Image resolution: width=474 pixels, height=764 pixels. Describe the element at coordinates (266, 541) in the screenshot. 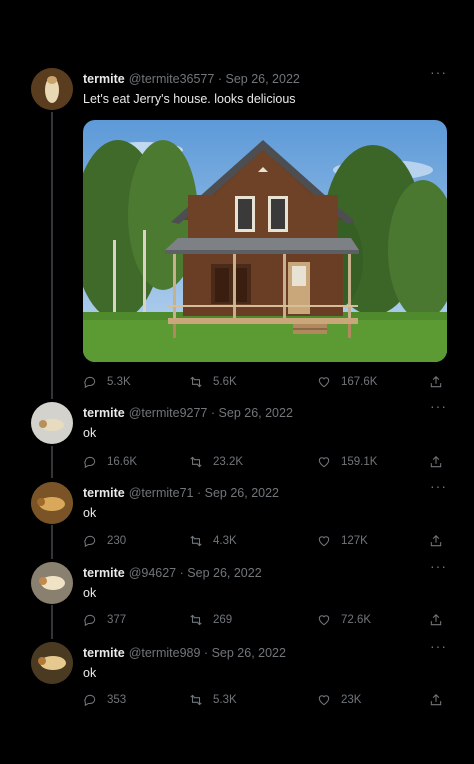

I see `tweet-actions: 230 4.3K 127K` at that location.